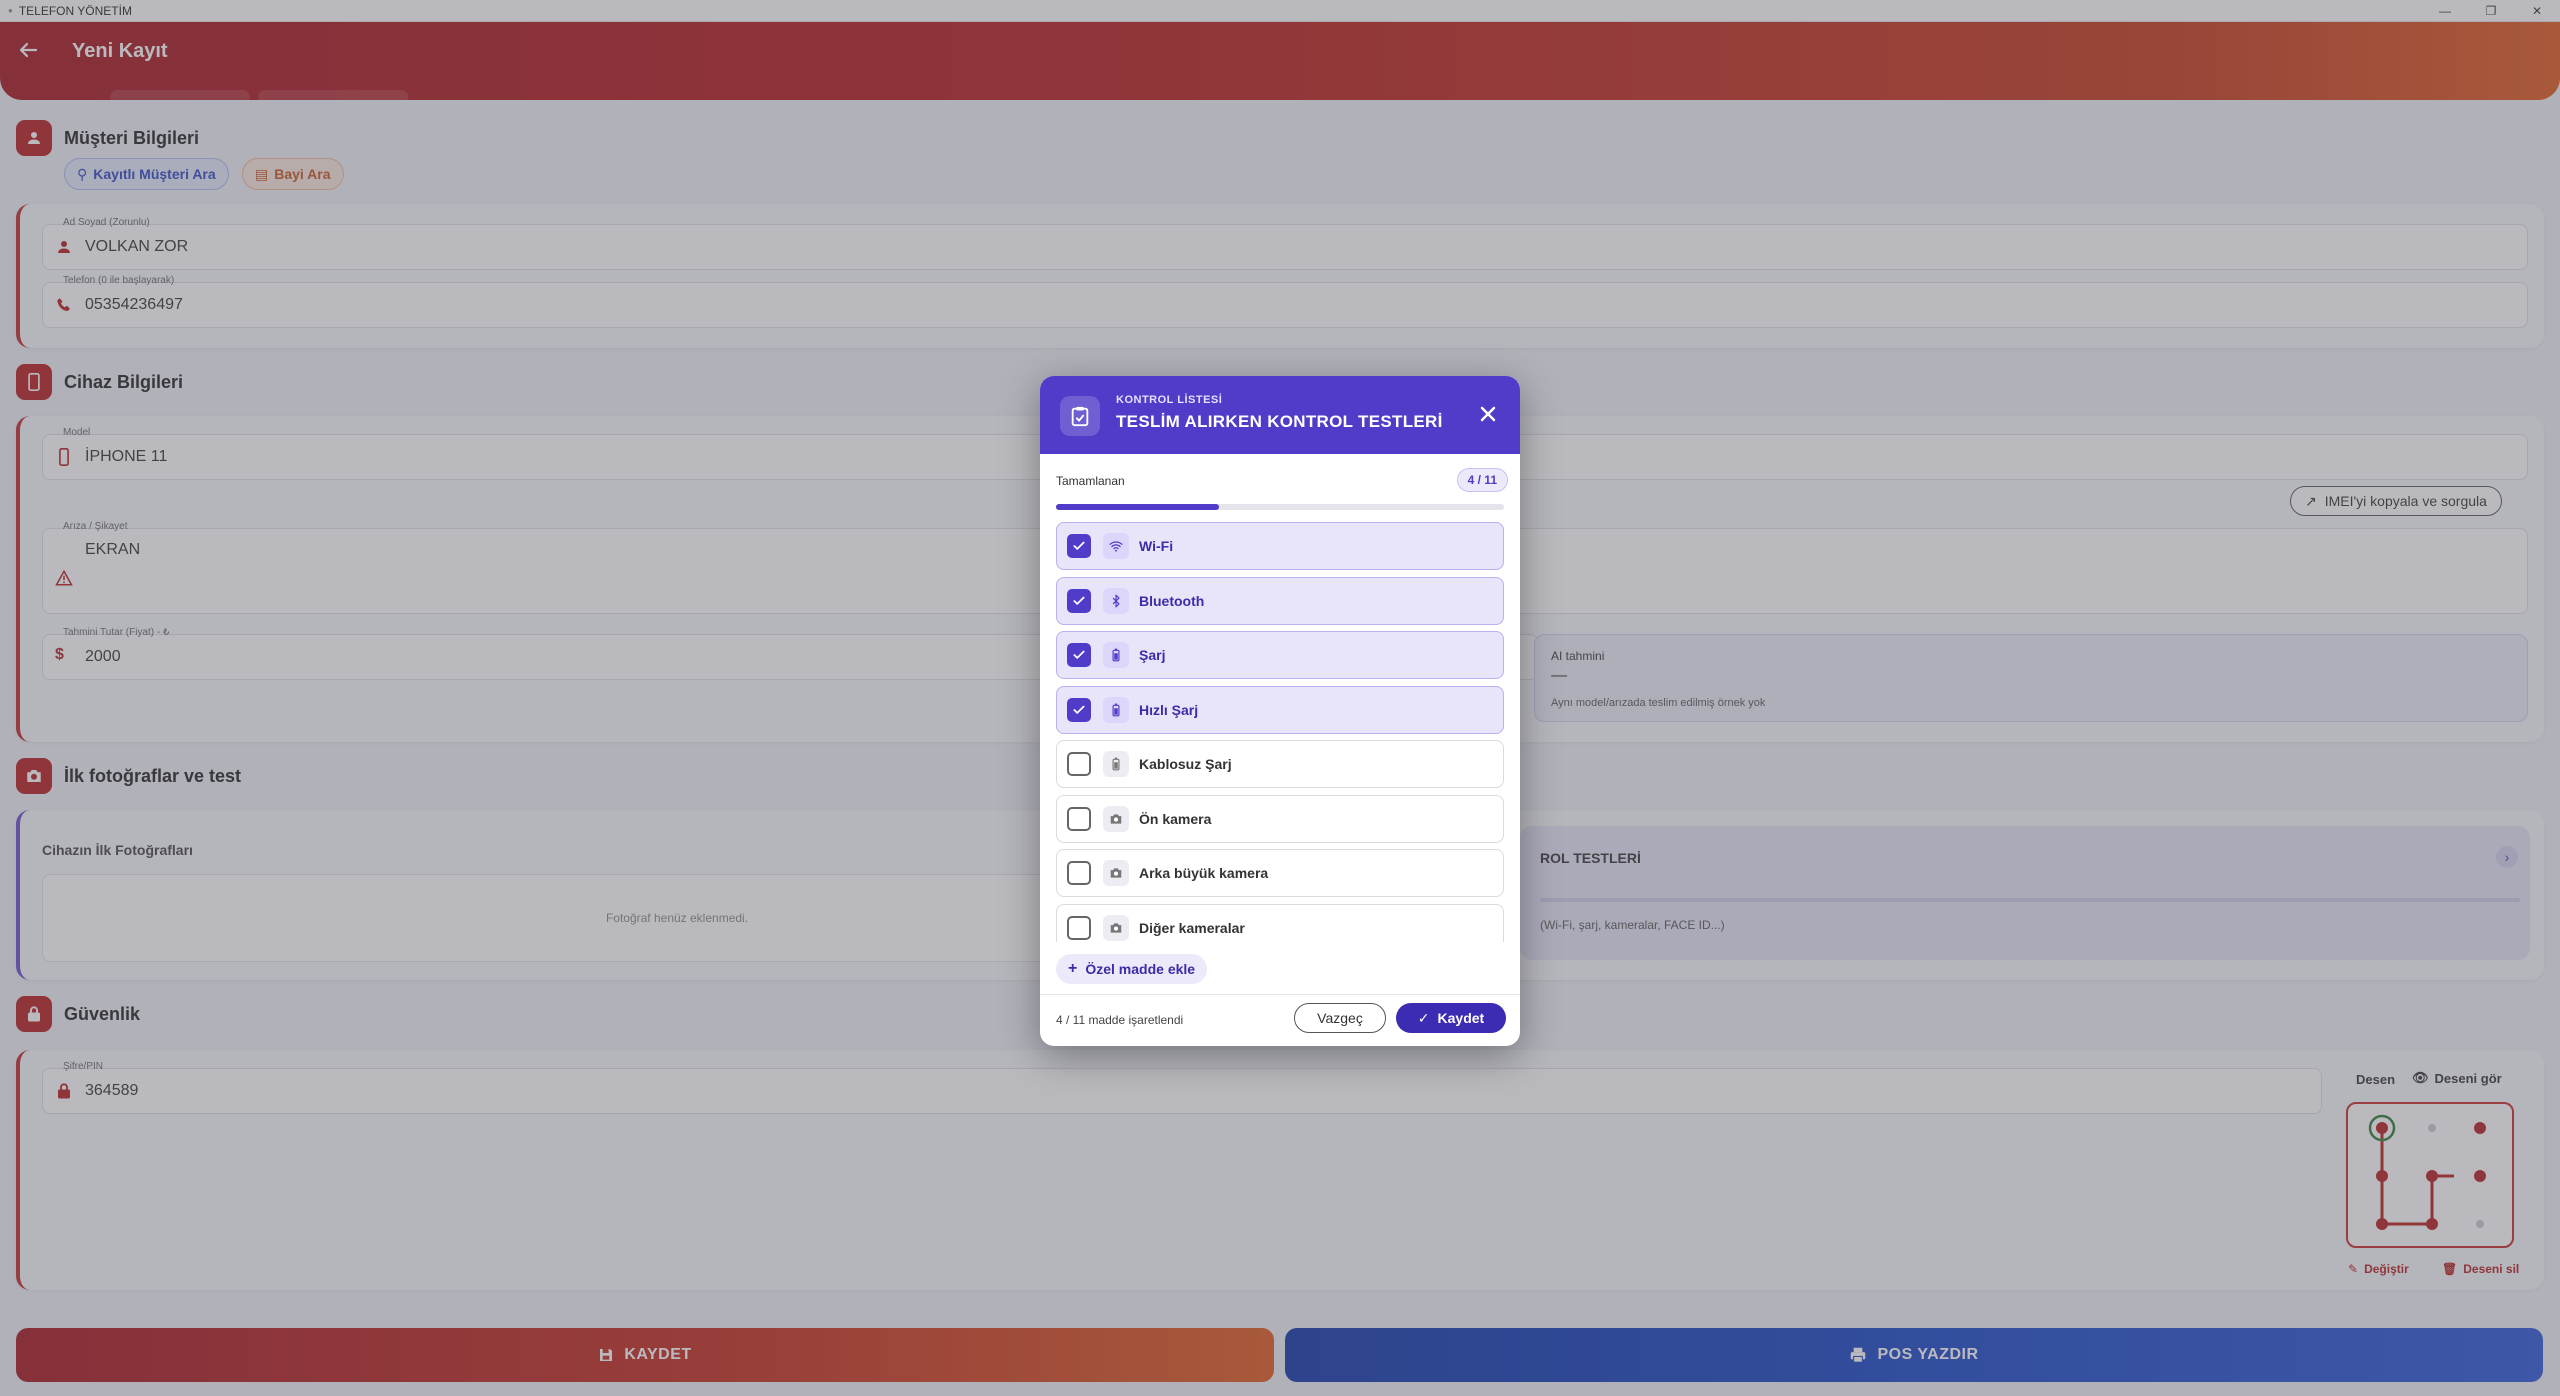  Describe the element at coordinates (1132, 969) in the screenshot. I see `add-custom-item-button: + Özel madde ekle` at that location.